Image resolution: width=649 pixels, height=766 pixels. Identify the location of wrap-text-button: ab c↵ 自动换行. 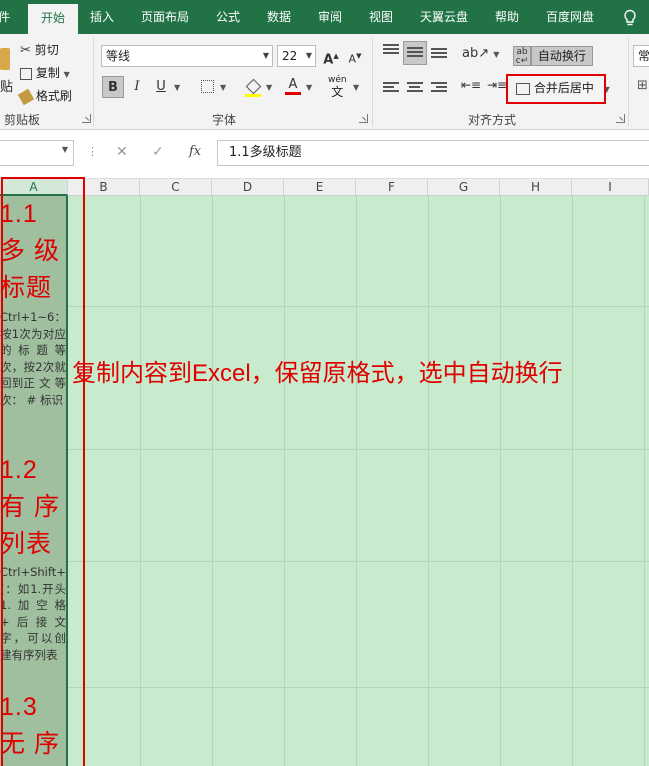
(553, 56).